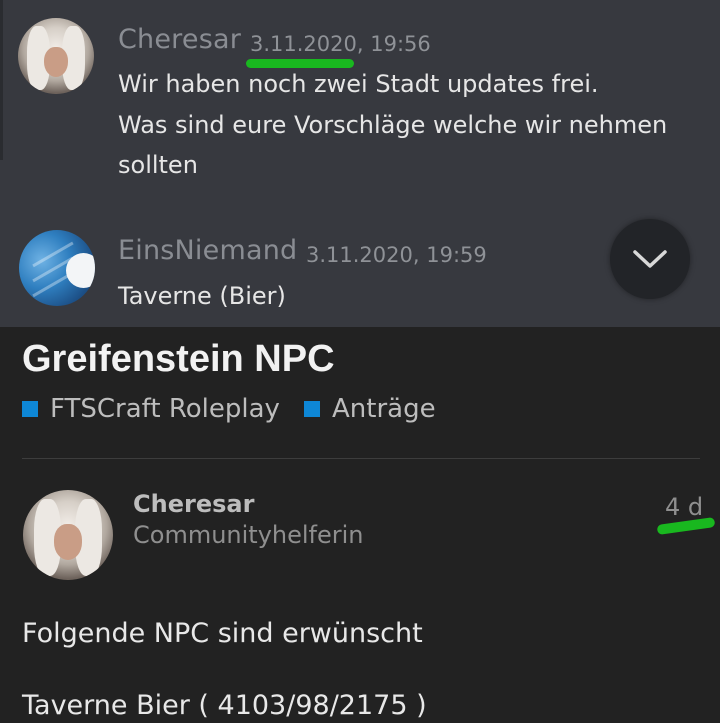  I want to click on message-line: Taverne (Bier), so click(202, 296).